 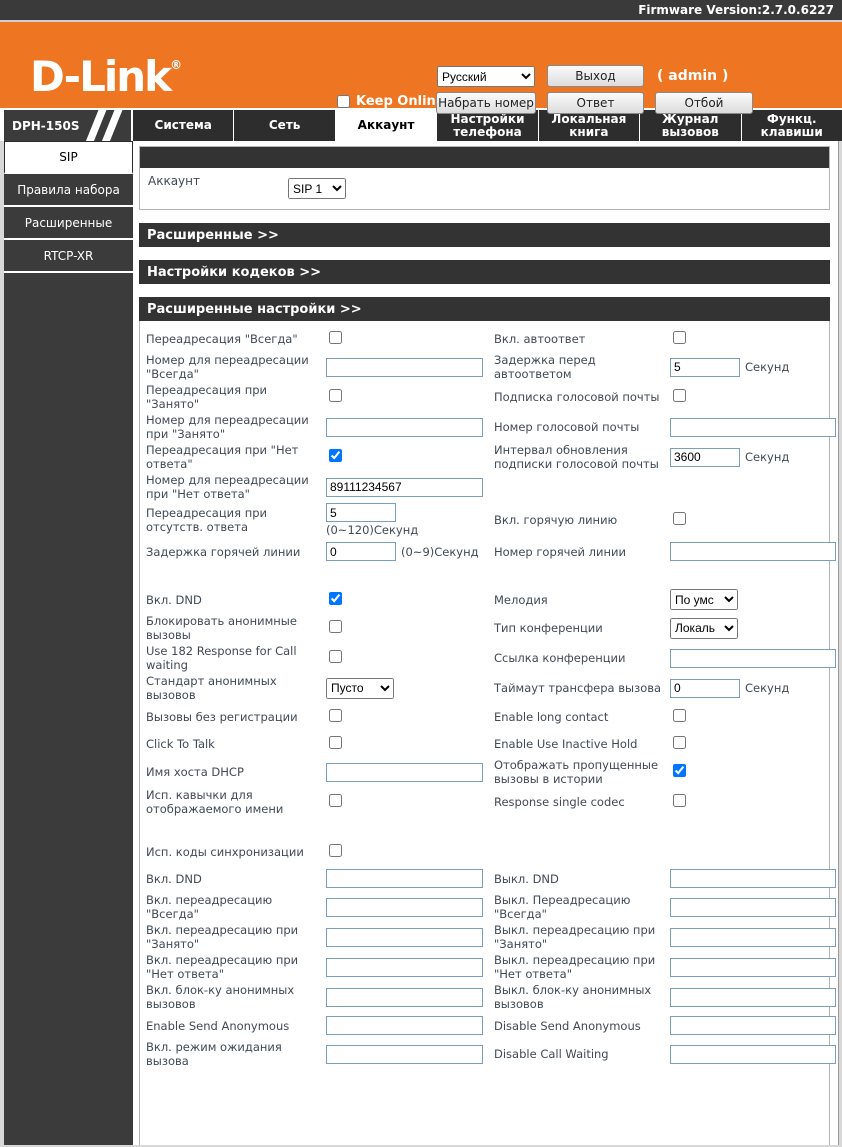 What do you see at coordinates (400, 101) in the screenshot?
I see `keep-online-label: Keep Online` at bounding box center [400, 101].